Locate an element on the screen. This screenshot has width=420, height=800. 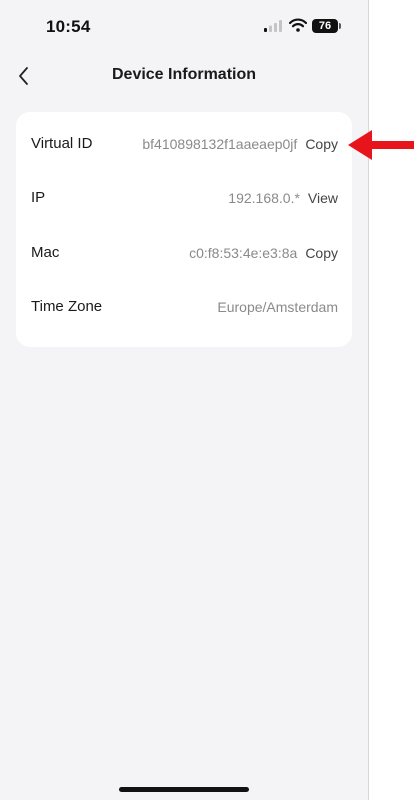
wifi-icon is located at coordinates (298, 25).